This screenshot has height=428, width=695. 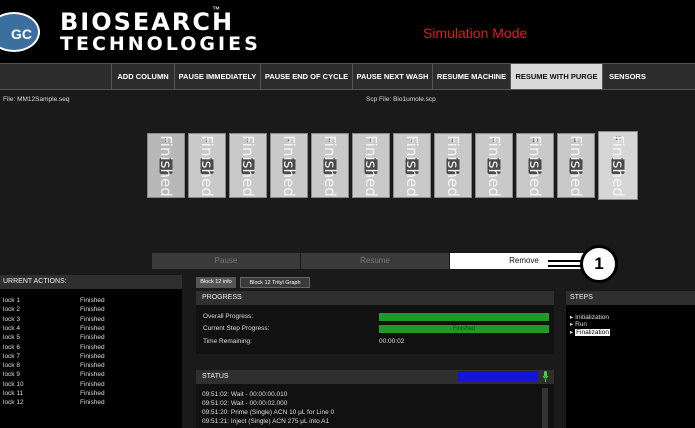 What do you see at coordinates (216, 9) in the screenshot?
I see `trademark: ™` at bounding box center [216, 9].